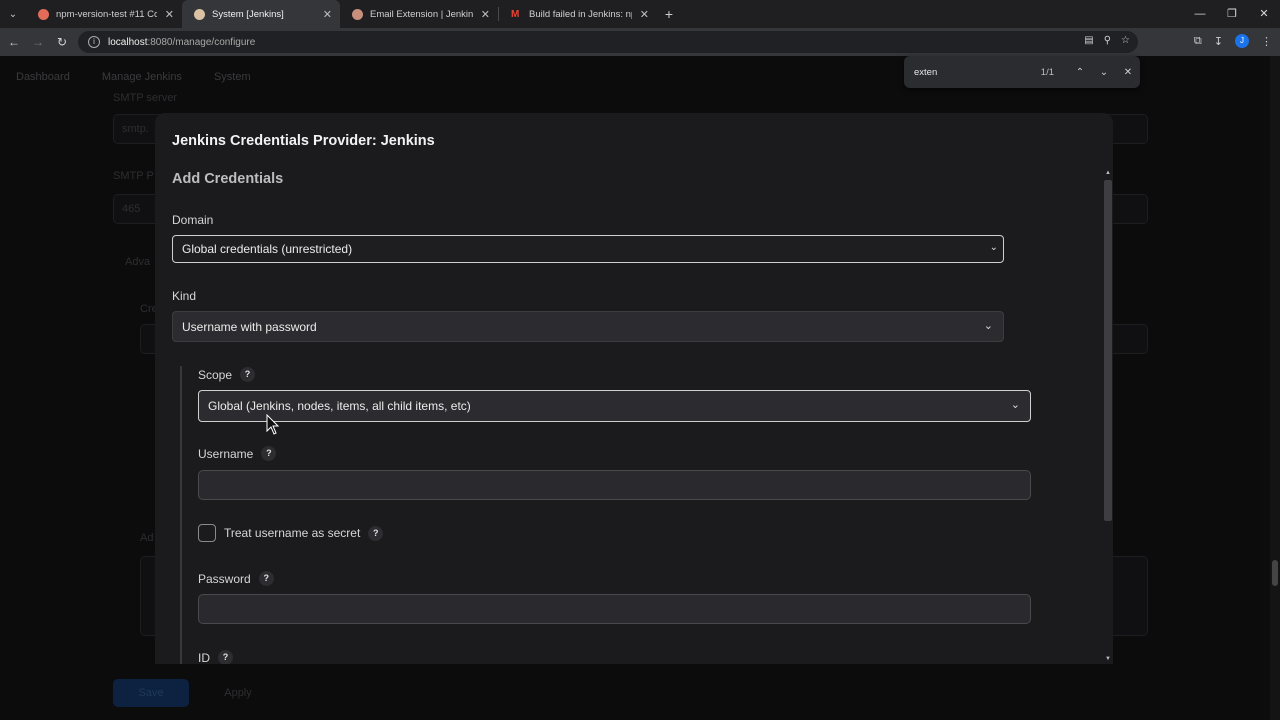 The width and height of the screenshot is (1280, 720). I want to click on dialog-title: Jenkins Credentials Provider: Jenkins, so click(303, 141).